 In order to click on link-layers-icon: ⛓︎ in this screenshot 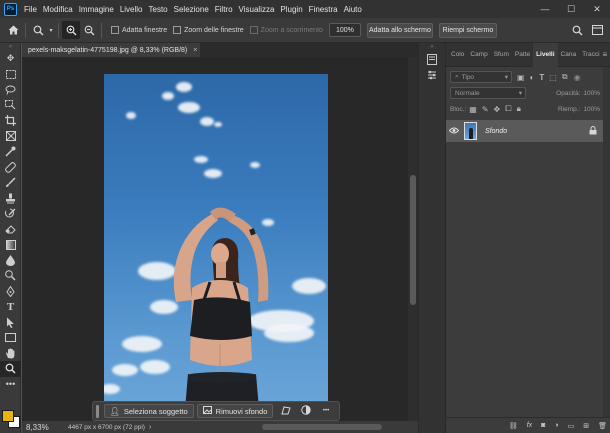, I will do `click(513, 426)`.